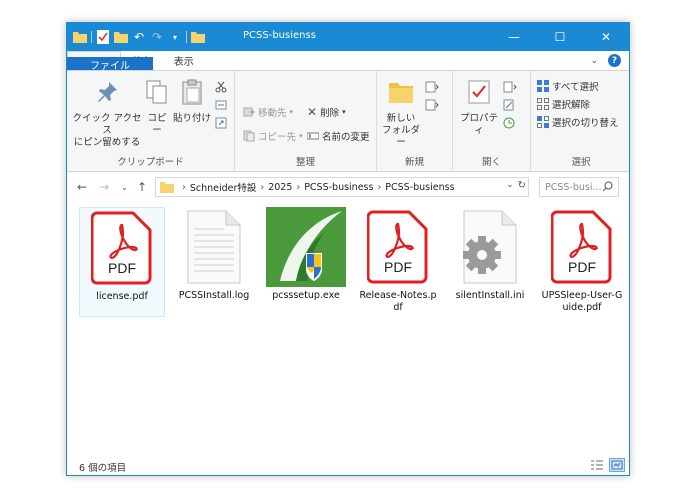  What do you see at coordinates (142, 187) in the screenshot?
I see `up-arrow-icon: ↑` at bounding box center [142, 187].